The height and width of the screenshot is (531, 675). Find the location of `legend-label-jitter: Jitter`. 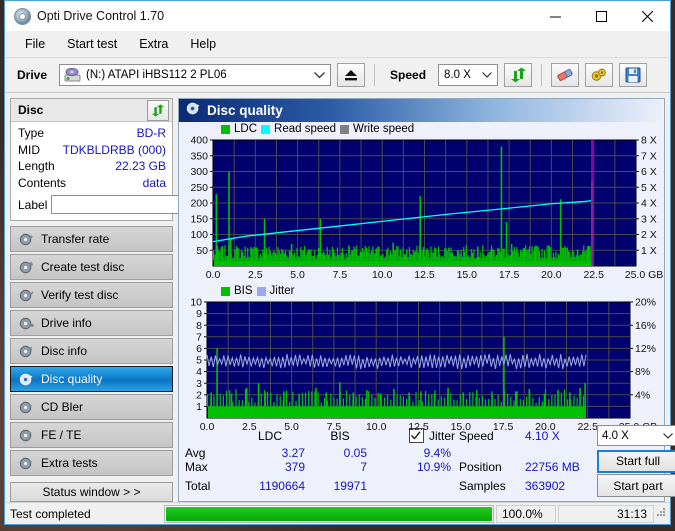

legend-label-jitter: Jitter is located at coordinates (282, 291).